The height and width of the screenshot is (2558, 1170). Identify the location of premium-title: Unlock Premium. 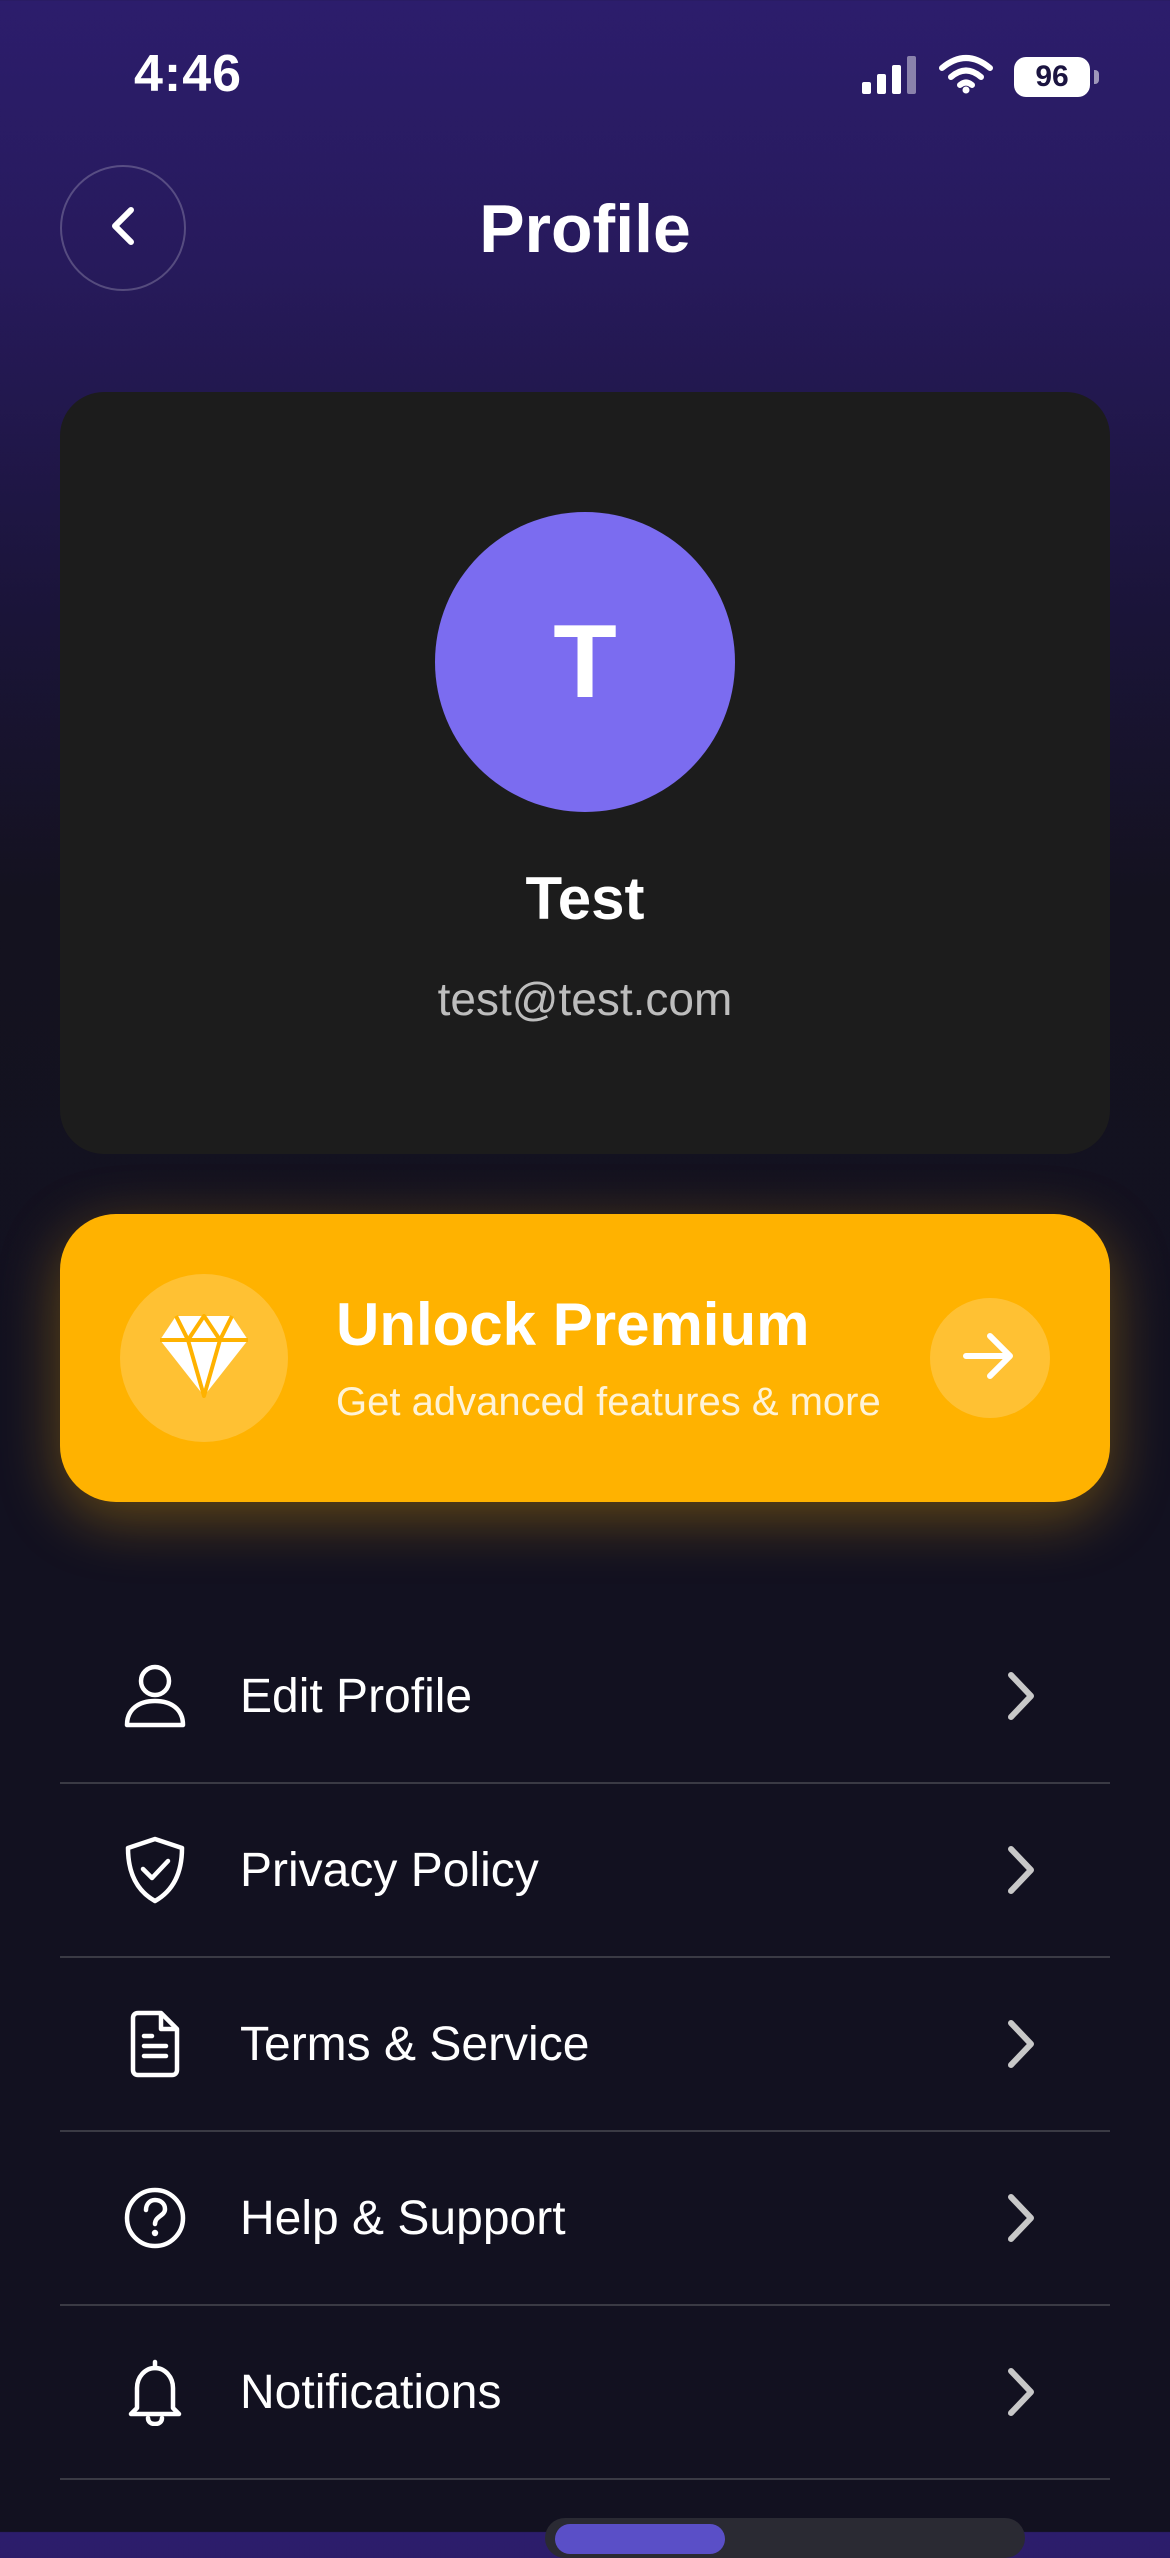
(573, 1324).